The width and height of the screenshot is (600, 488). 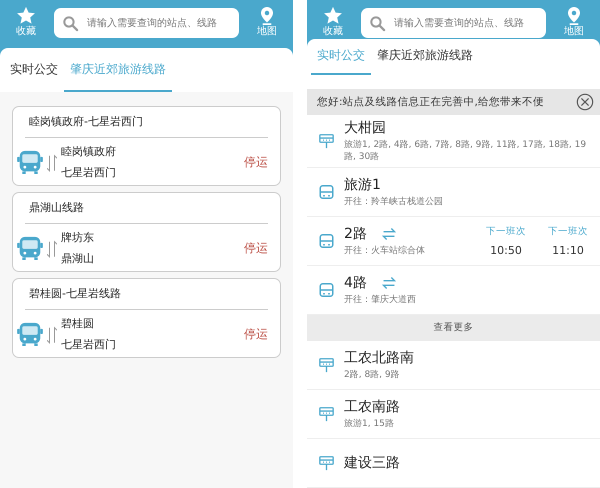 I want to click on destination: 开往：火车站综合体, so click(x=385, y=251).